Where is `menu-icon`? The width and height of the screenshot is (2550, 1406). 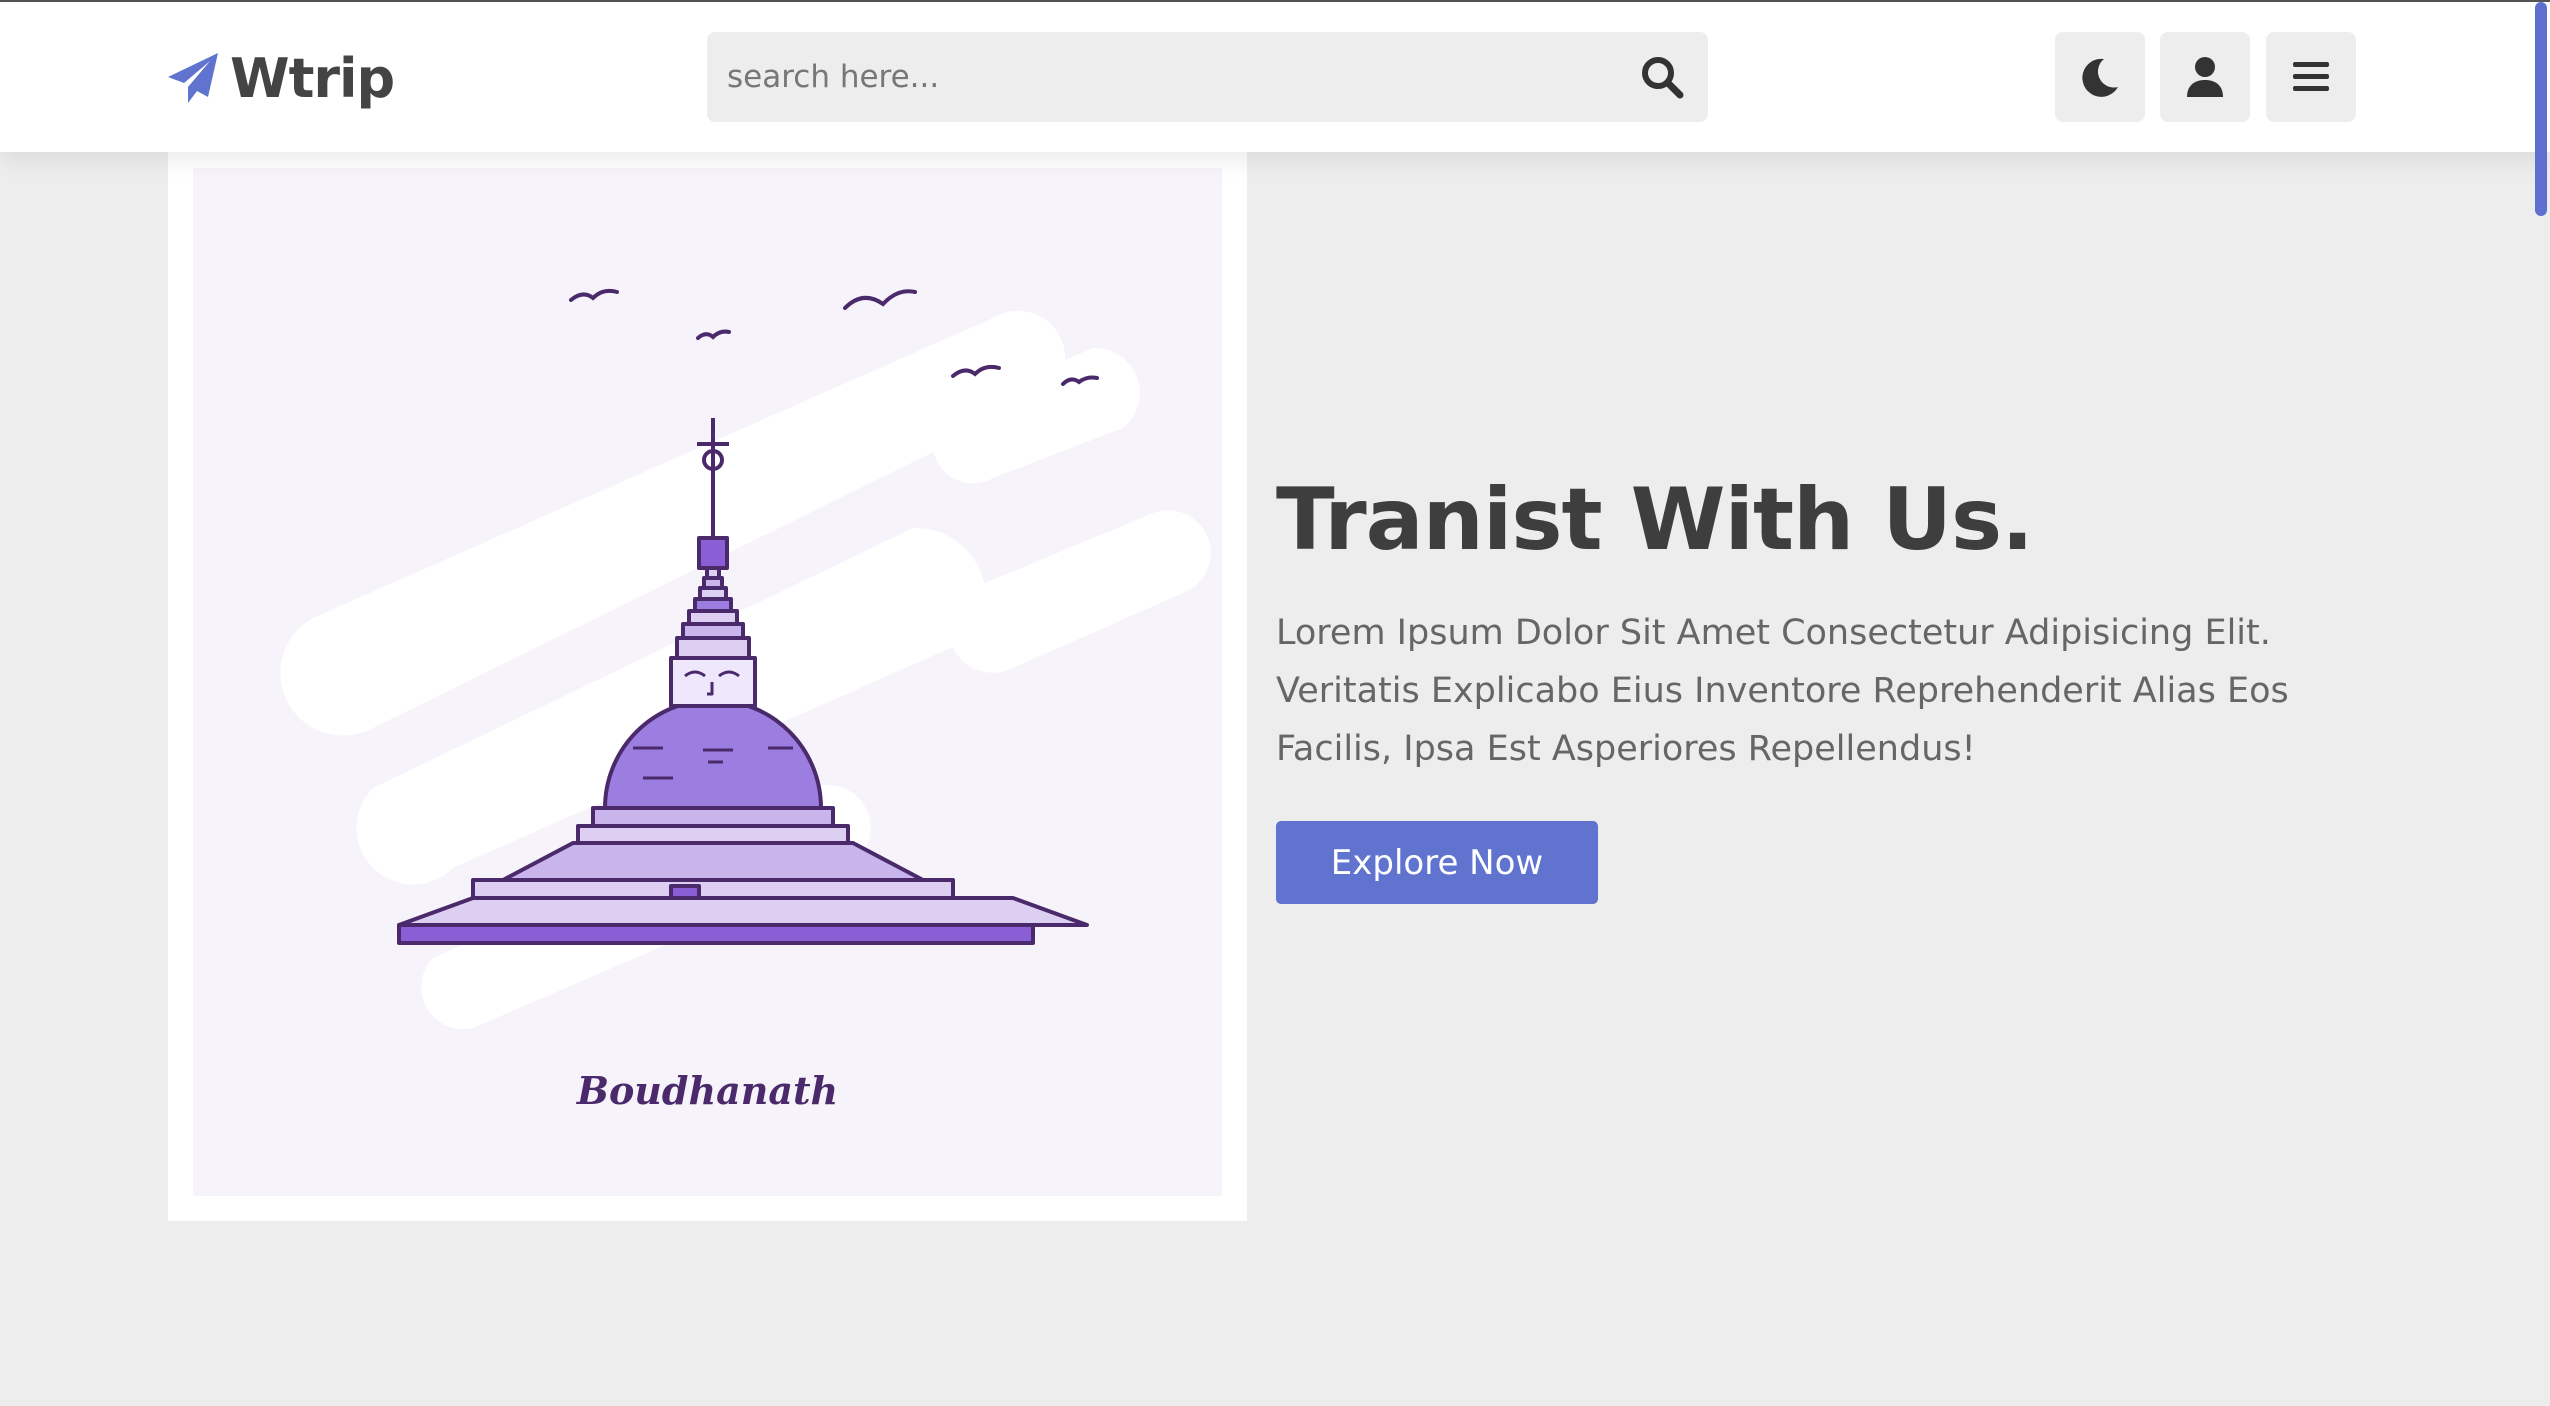 menu-icon is located at coordinates (2311, 76).